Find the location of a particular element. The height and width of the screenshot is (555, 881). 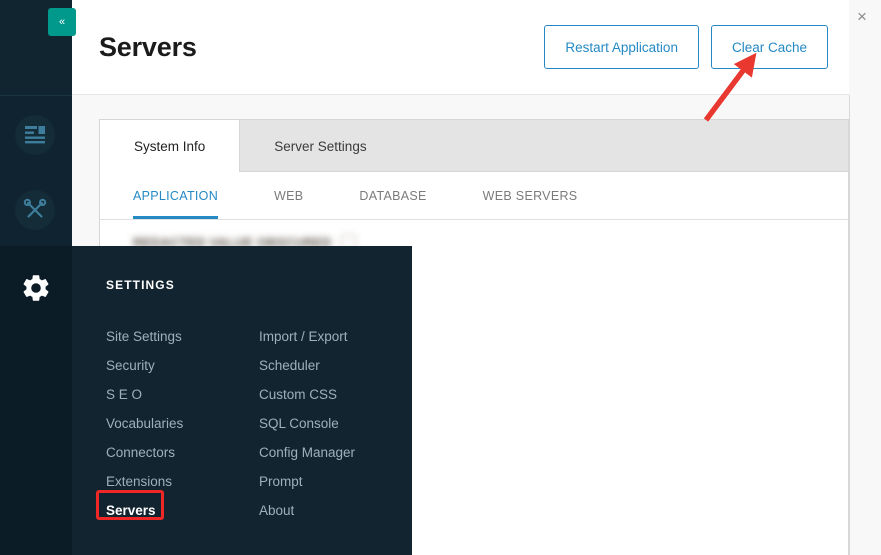

menu-item-import-export: Import / Export is located at coordinates (307, 336).